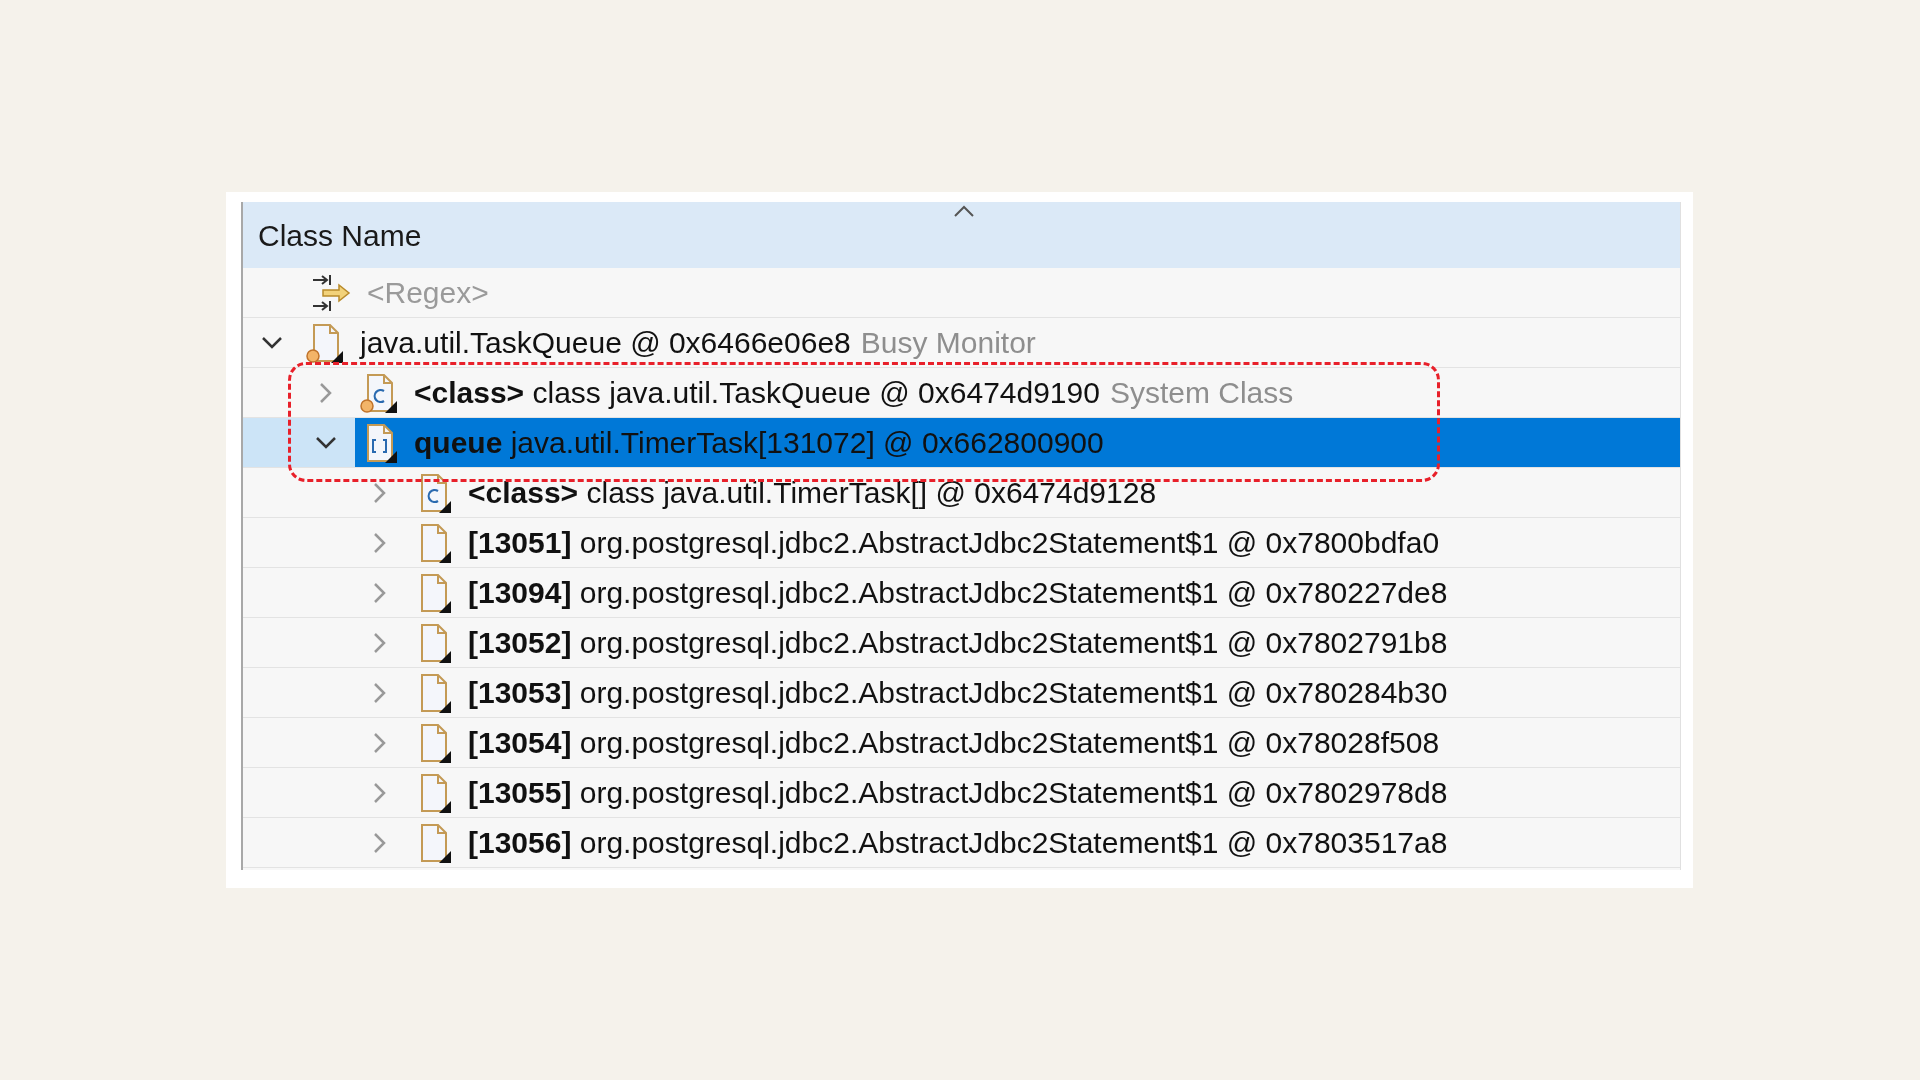  What do you see at coordinates (379, 392) in the screenshot?
I see `class-file-icon` at bounding box center [379, 392].